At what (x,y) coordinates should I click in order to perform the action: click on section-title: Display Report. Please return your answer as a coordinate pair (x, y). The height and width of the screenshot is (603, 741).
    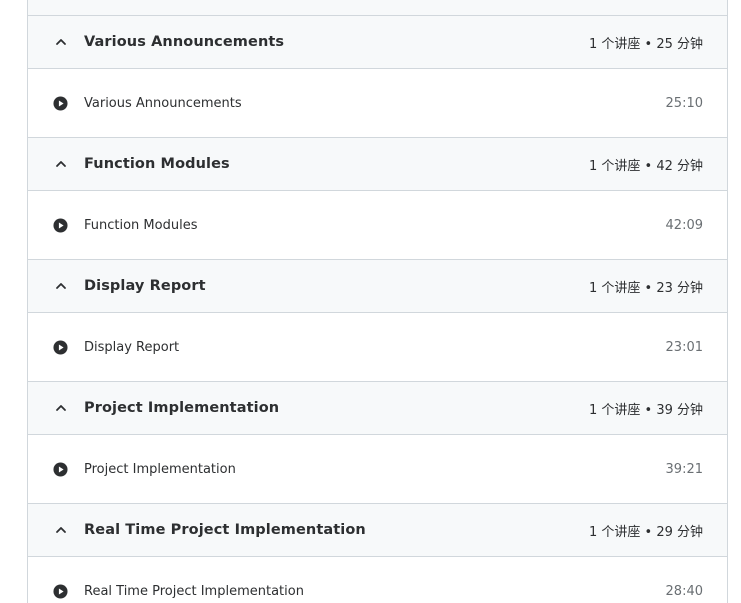
    Looking at the image, I should click on (145, 286).